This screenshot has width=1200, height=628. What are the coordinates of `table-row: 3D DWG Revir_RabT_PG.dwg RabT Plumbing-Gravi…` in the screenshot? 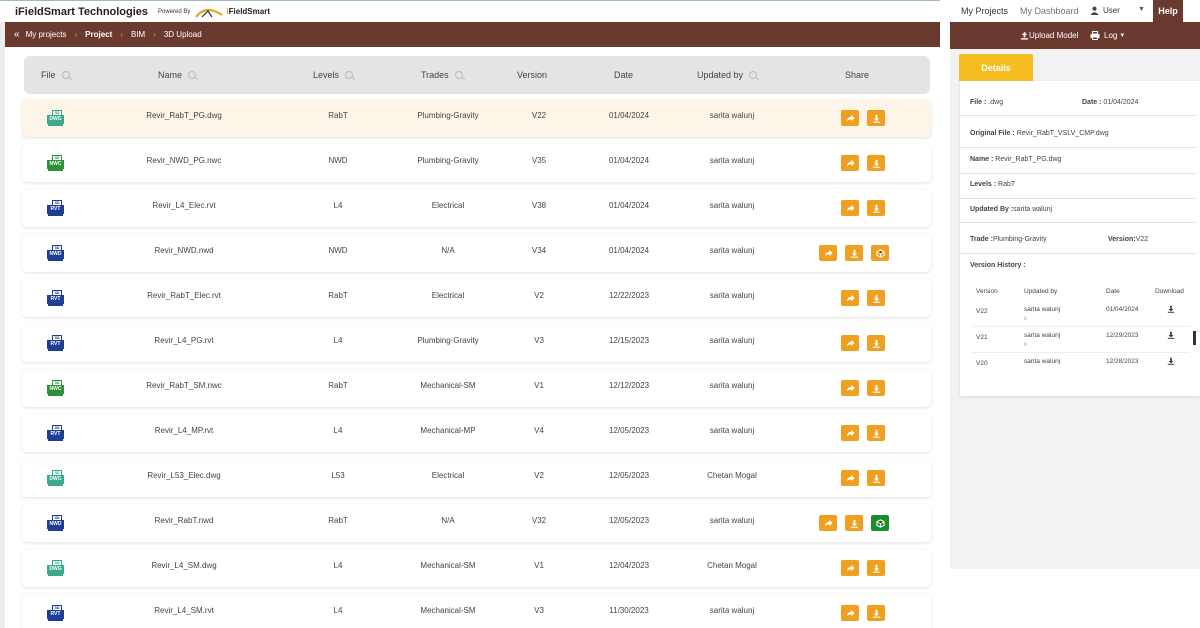 It's located at (476, 118).